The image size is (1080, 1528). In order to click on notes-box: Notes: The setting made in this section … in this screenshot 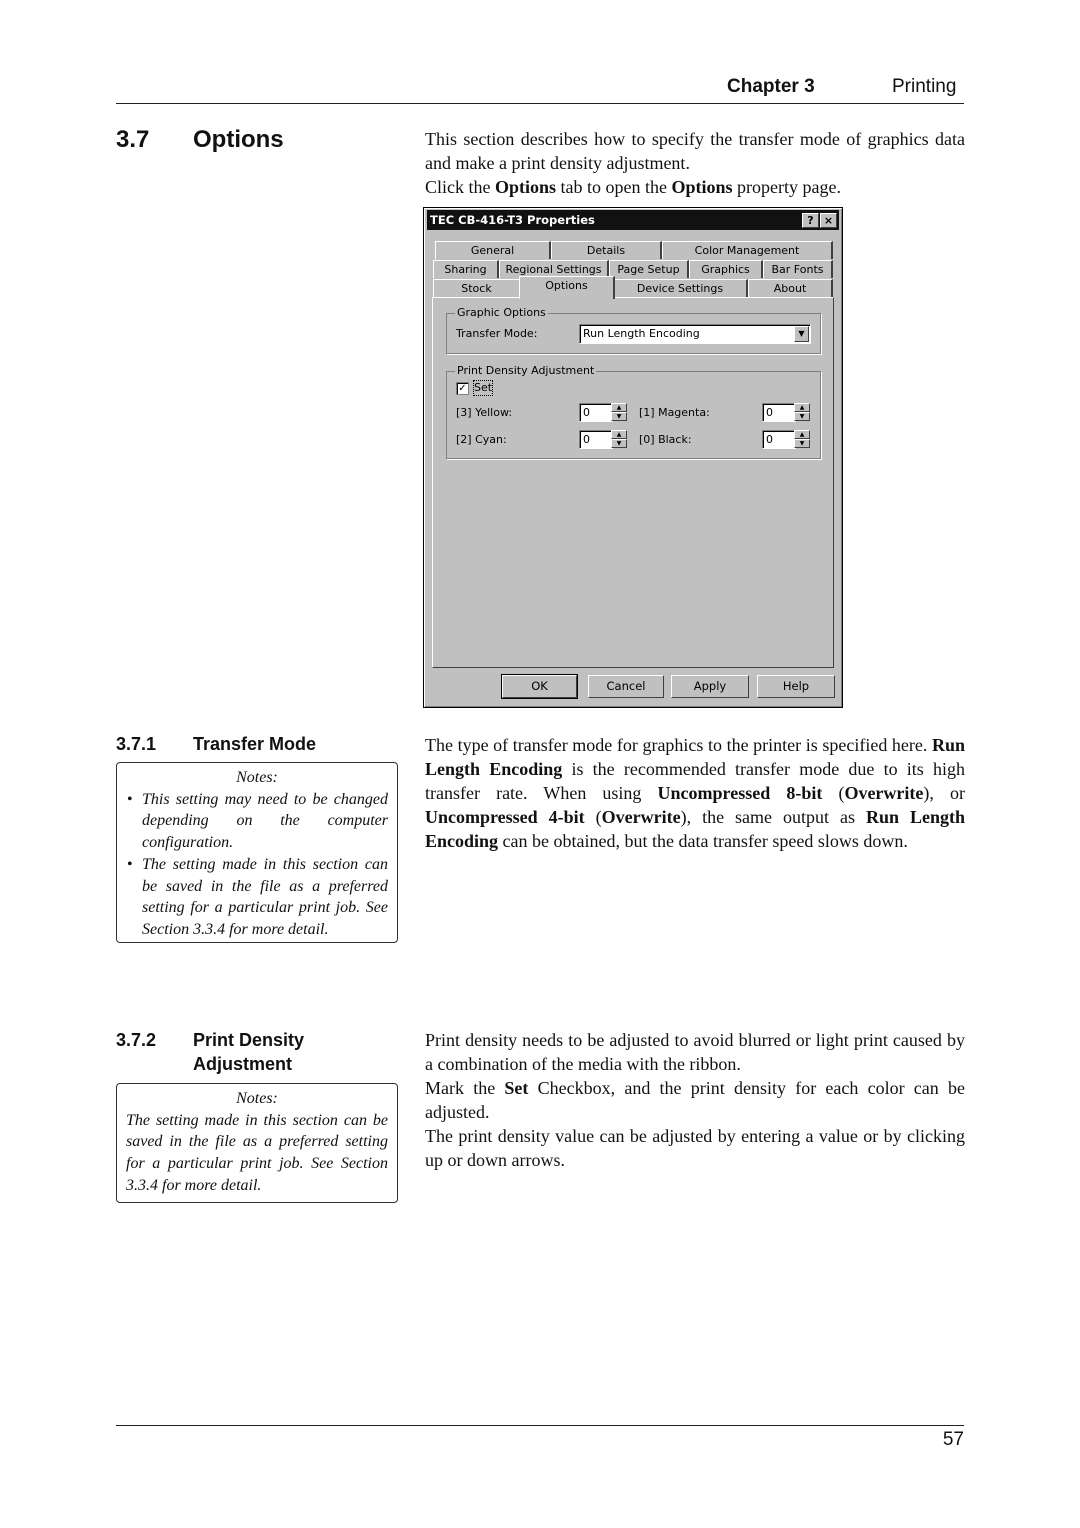, I will do `click(257, 1143)`.